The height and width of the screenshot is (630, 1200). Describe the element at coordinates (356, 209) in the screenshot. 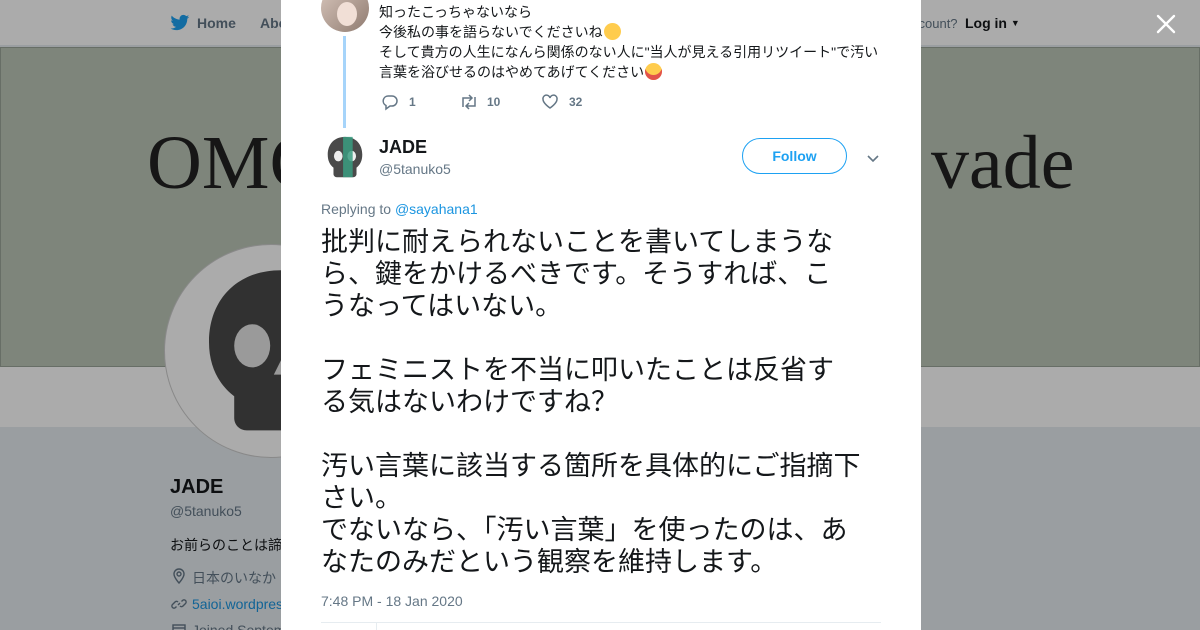

I see `replying-to-label: Replying to` at that location.